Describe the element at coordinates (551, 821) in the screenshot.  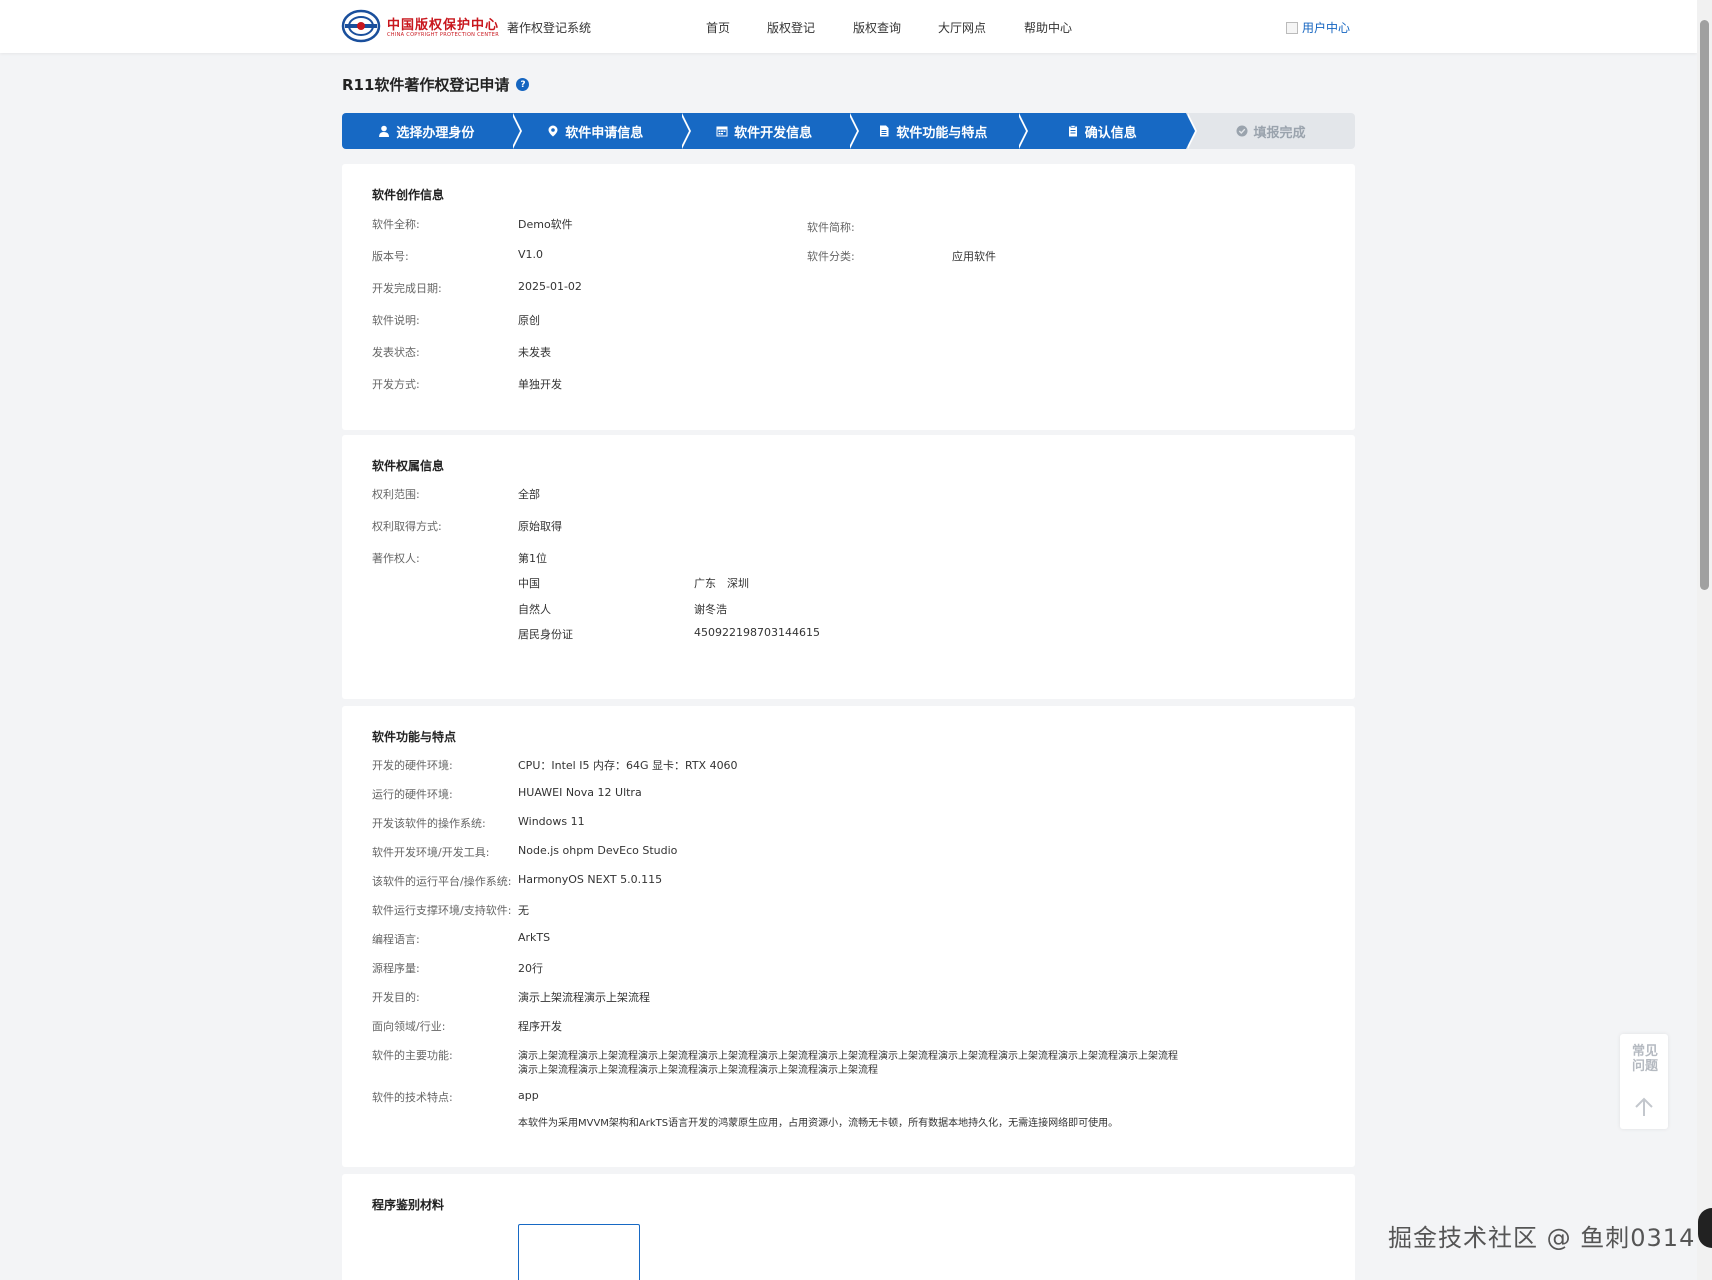
I see `feature-value: Windows 11` at that location.